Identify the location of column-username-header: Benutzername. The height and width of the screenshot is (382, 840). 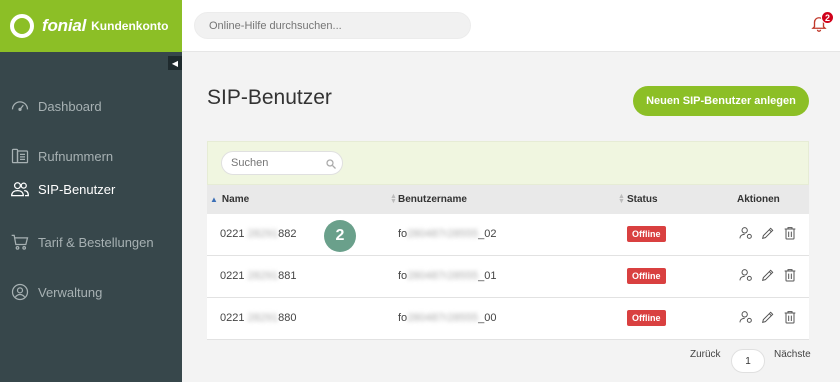
(432, 199).